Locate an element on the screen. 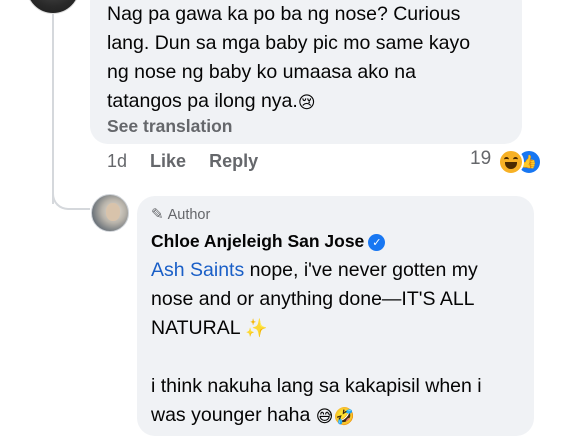 Image resolution: width=561 pixels, height=436 pixels. reaction-count: 19 is located at coordinates (480, 159).